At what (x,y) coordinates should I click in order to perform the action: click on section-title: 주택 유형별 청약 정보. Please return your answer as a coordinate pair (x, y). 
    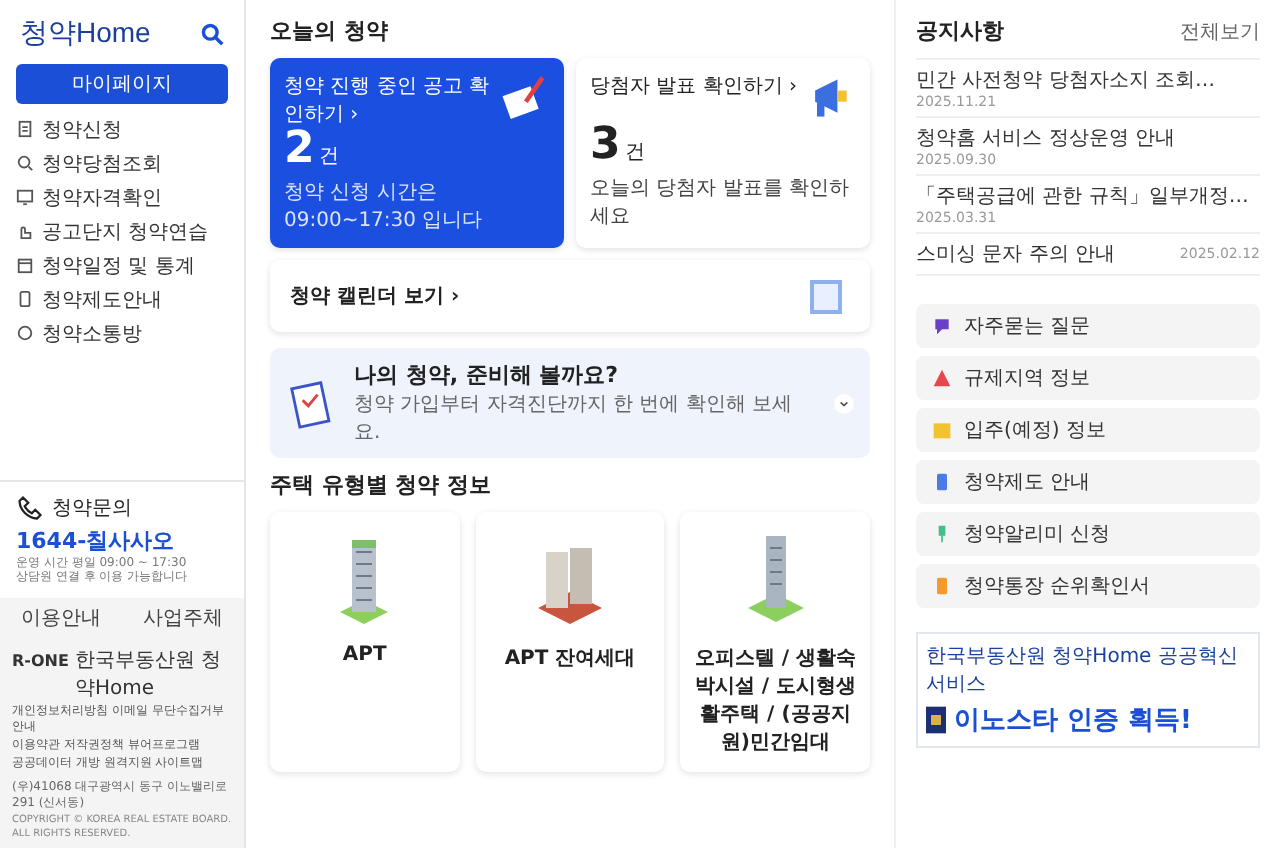
    Looking at the image, I should click on (381, 485).